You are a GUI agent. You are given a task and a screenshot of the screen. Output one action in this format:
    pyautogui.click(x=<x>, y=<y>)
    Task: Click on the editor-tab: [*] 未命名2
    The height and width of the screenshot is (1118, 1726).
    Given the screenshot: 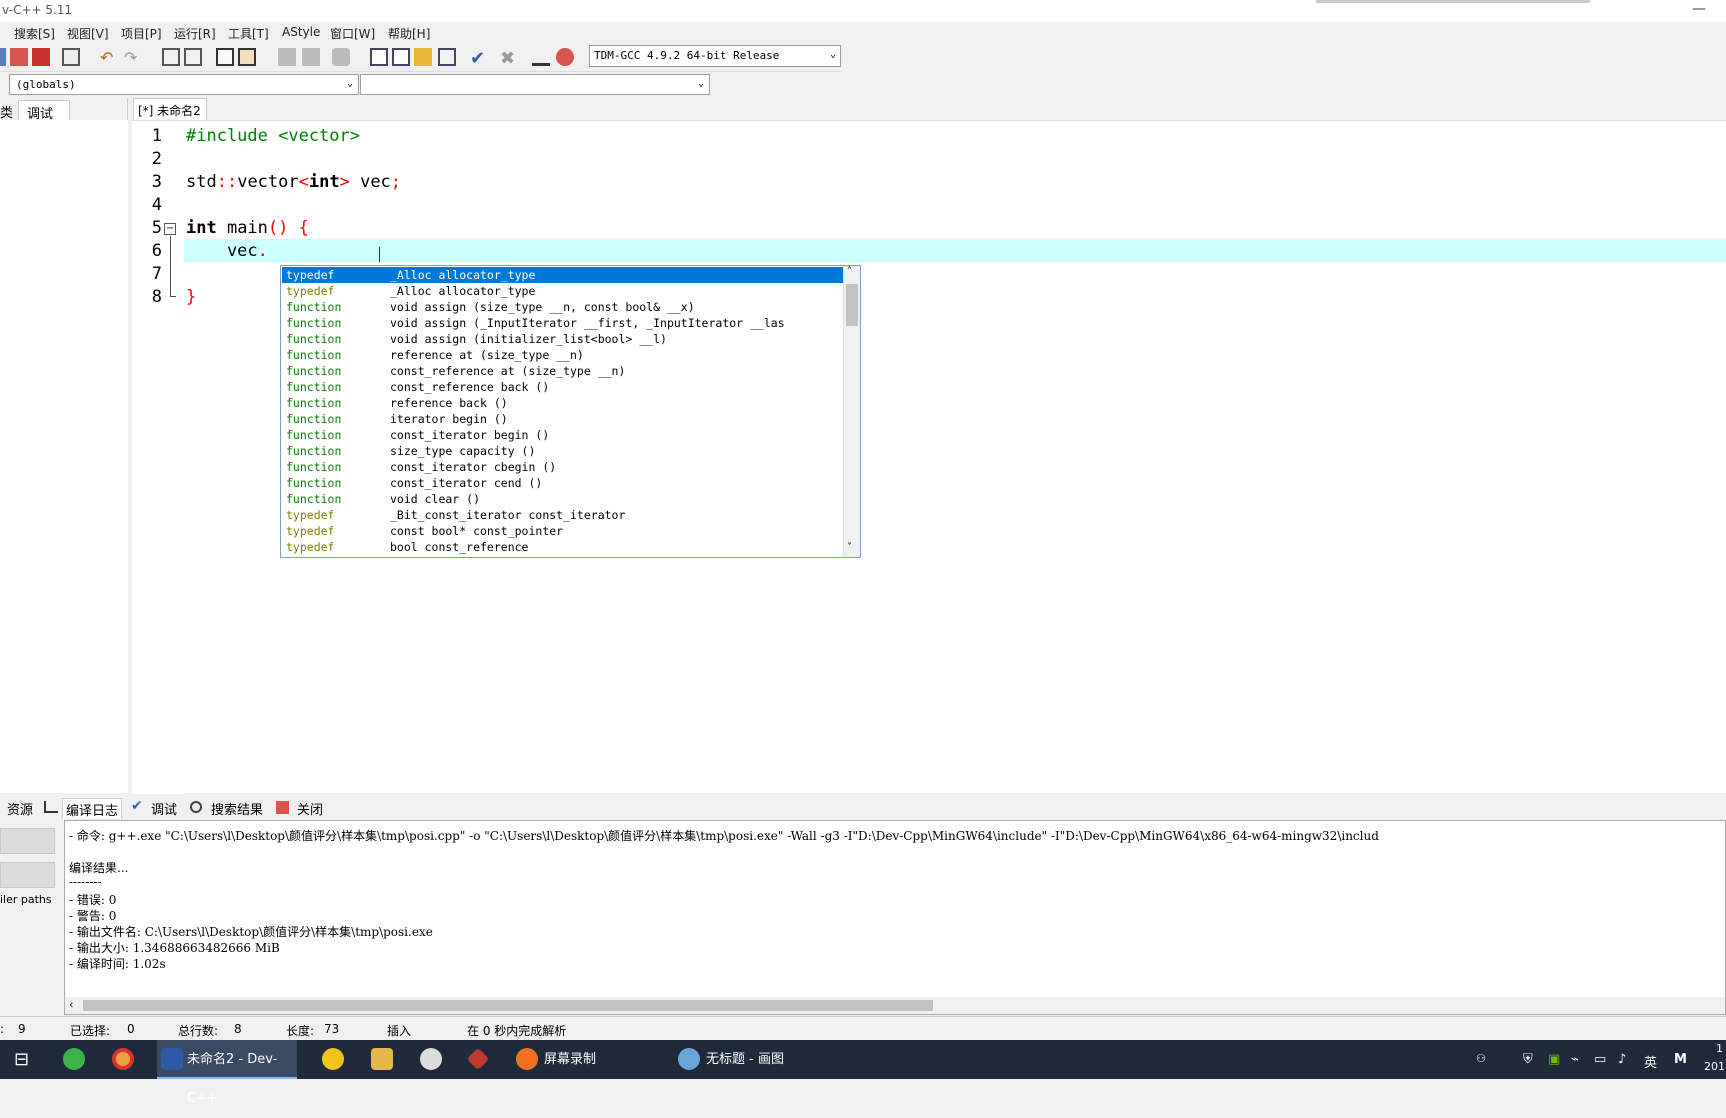 What is the action you would take?
    pyautogui.click(x=170, y=109)
    